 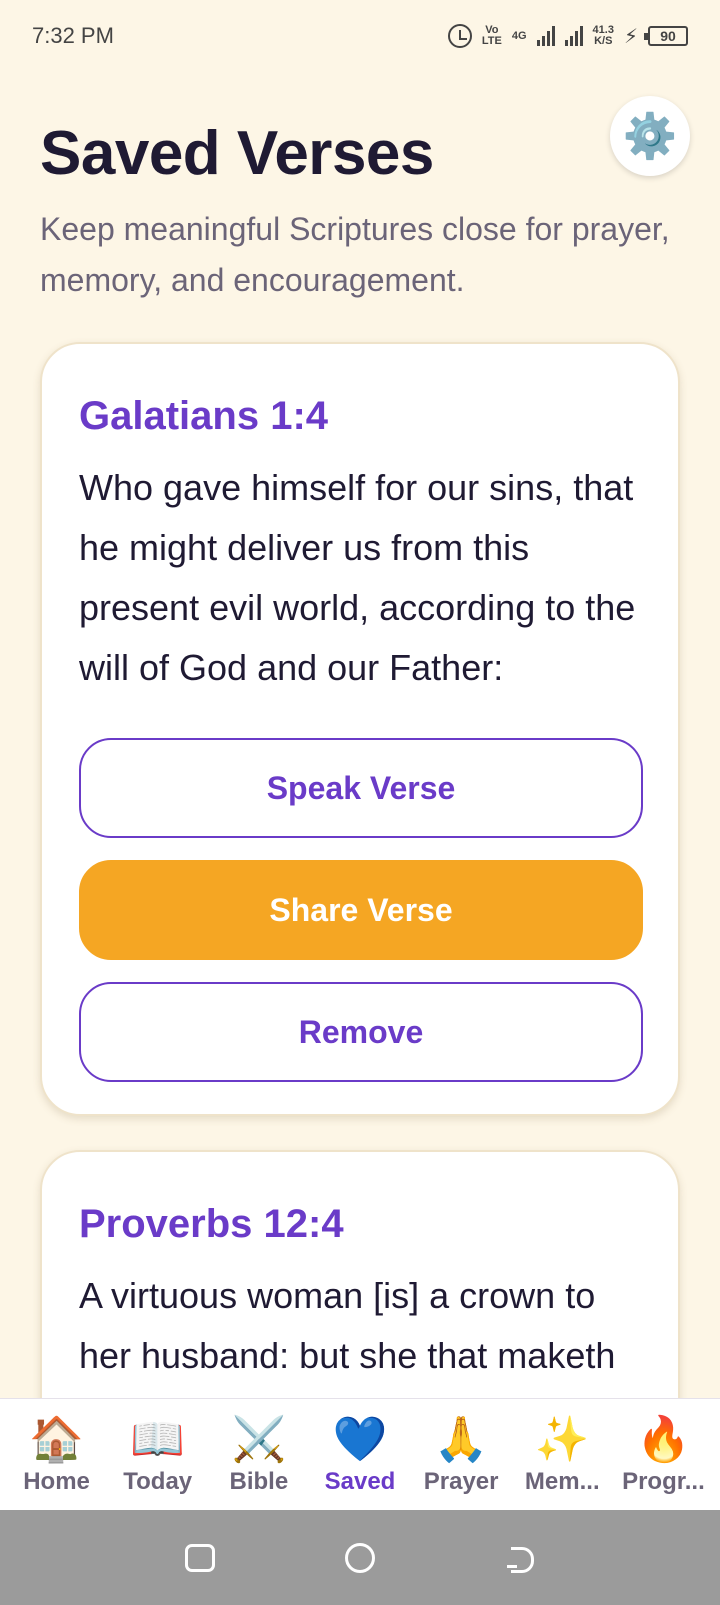 What do you see at coordinates (211, 1224) in the screenshot?
I see `verse-reference: Proverbs 12:4` at bounding box center [211, 1224].